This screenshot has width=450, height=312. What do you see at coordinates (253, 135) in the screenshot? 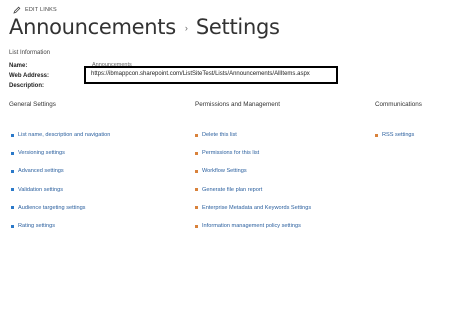
I see `delete-list-link: Delete this list` at bounding box center [253, 135].